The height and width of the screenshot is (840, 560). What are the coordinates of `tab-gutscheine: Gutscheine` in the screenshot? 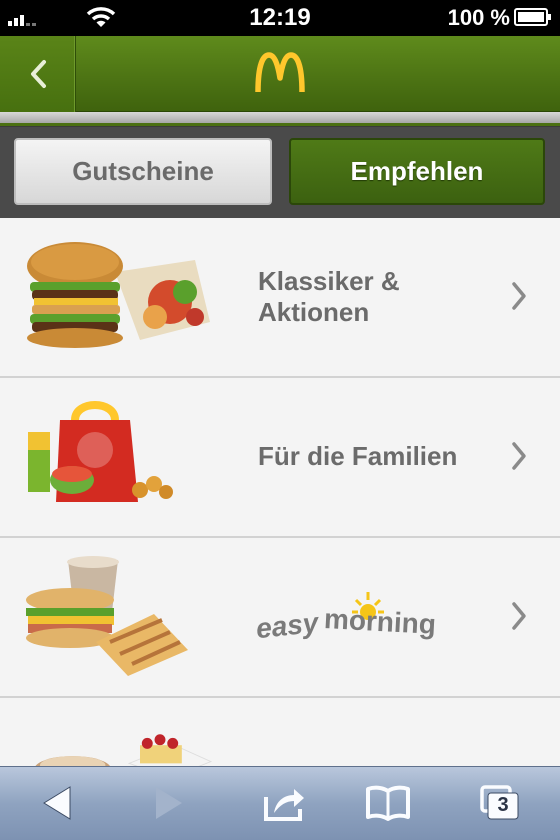 It's located at (143, 171).